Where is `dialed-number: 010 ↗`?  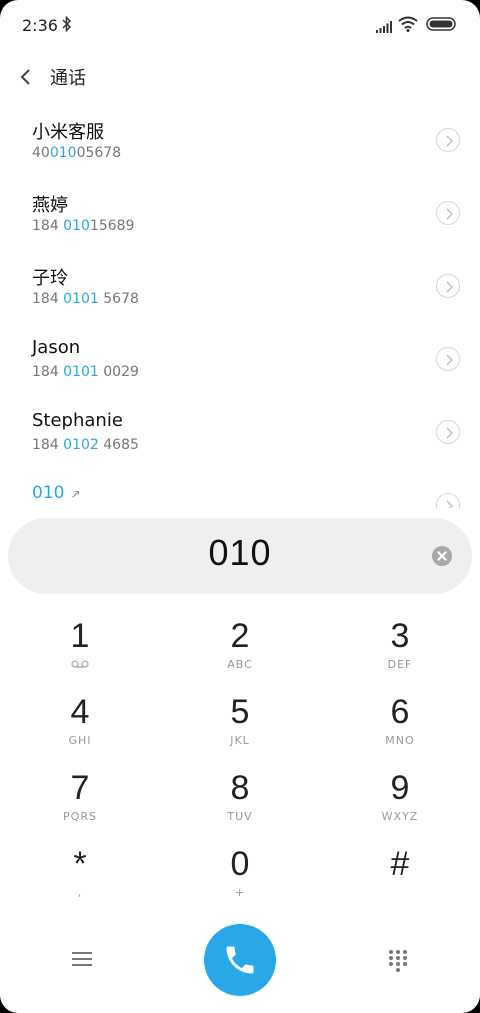 dialed-number: 010 ↗ is located at coordinates (56, 493).